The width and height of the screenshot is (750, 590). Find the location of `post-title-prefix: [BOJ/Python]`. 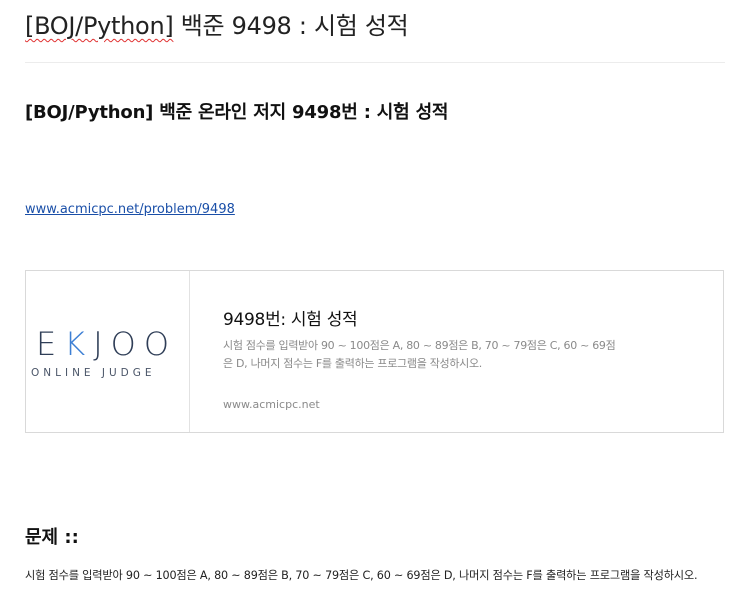

post-title-prefix: [BOJ/Python] is located at coordinates (99, 26).